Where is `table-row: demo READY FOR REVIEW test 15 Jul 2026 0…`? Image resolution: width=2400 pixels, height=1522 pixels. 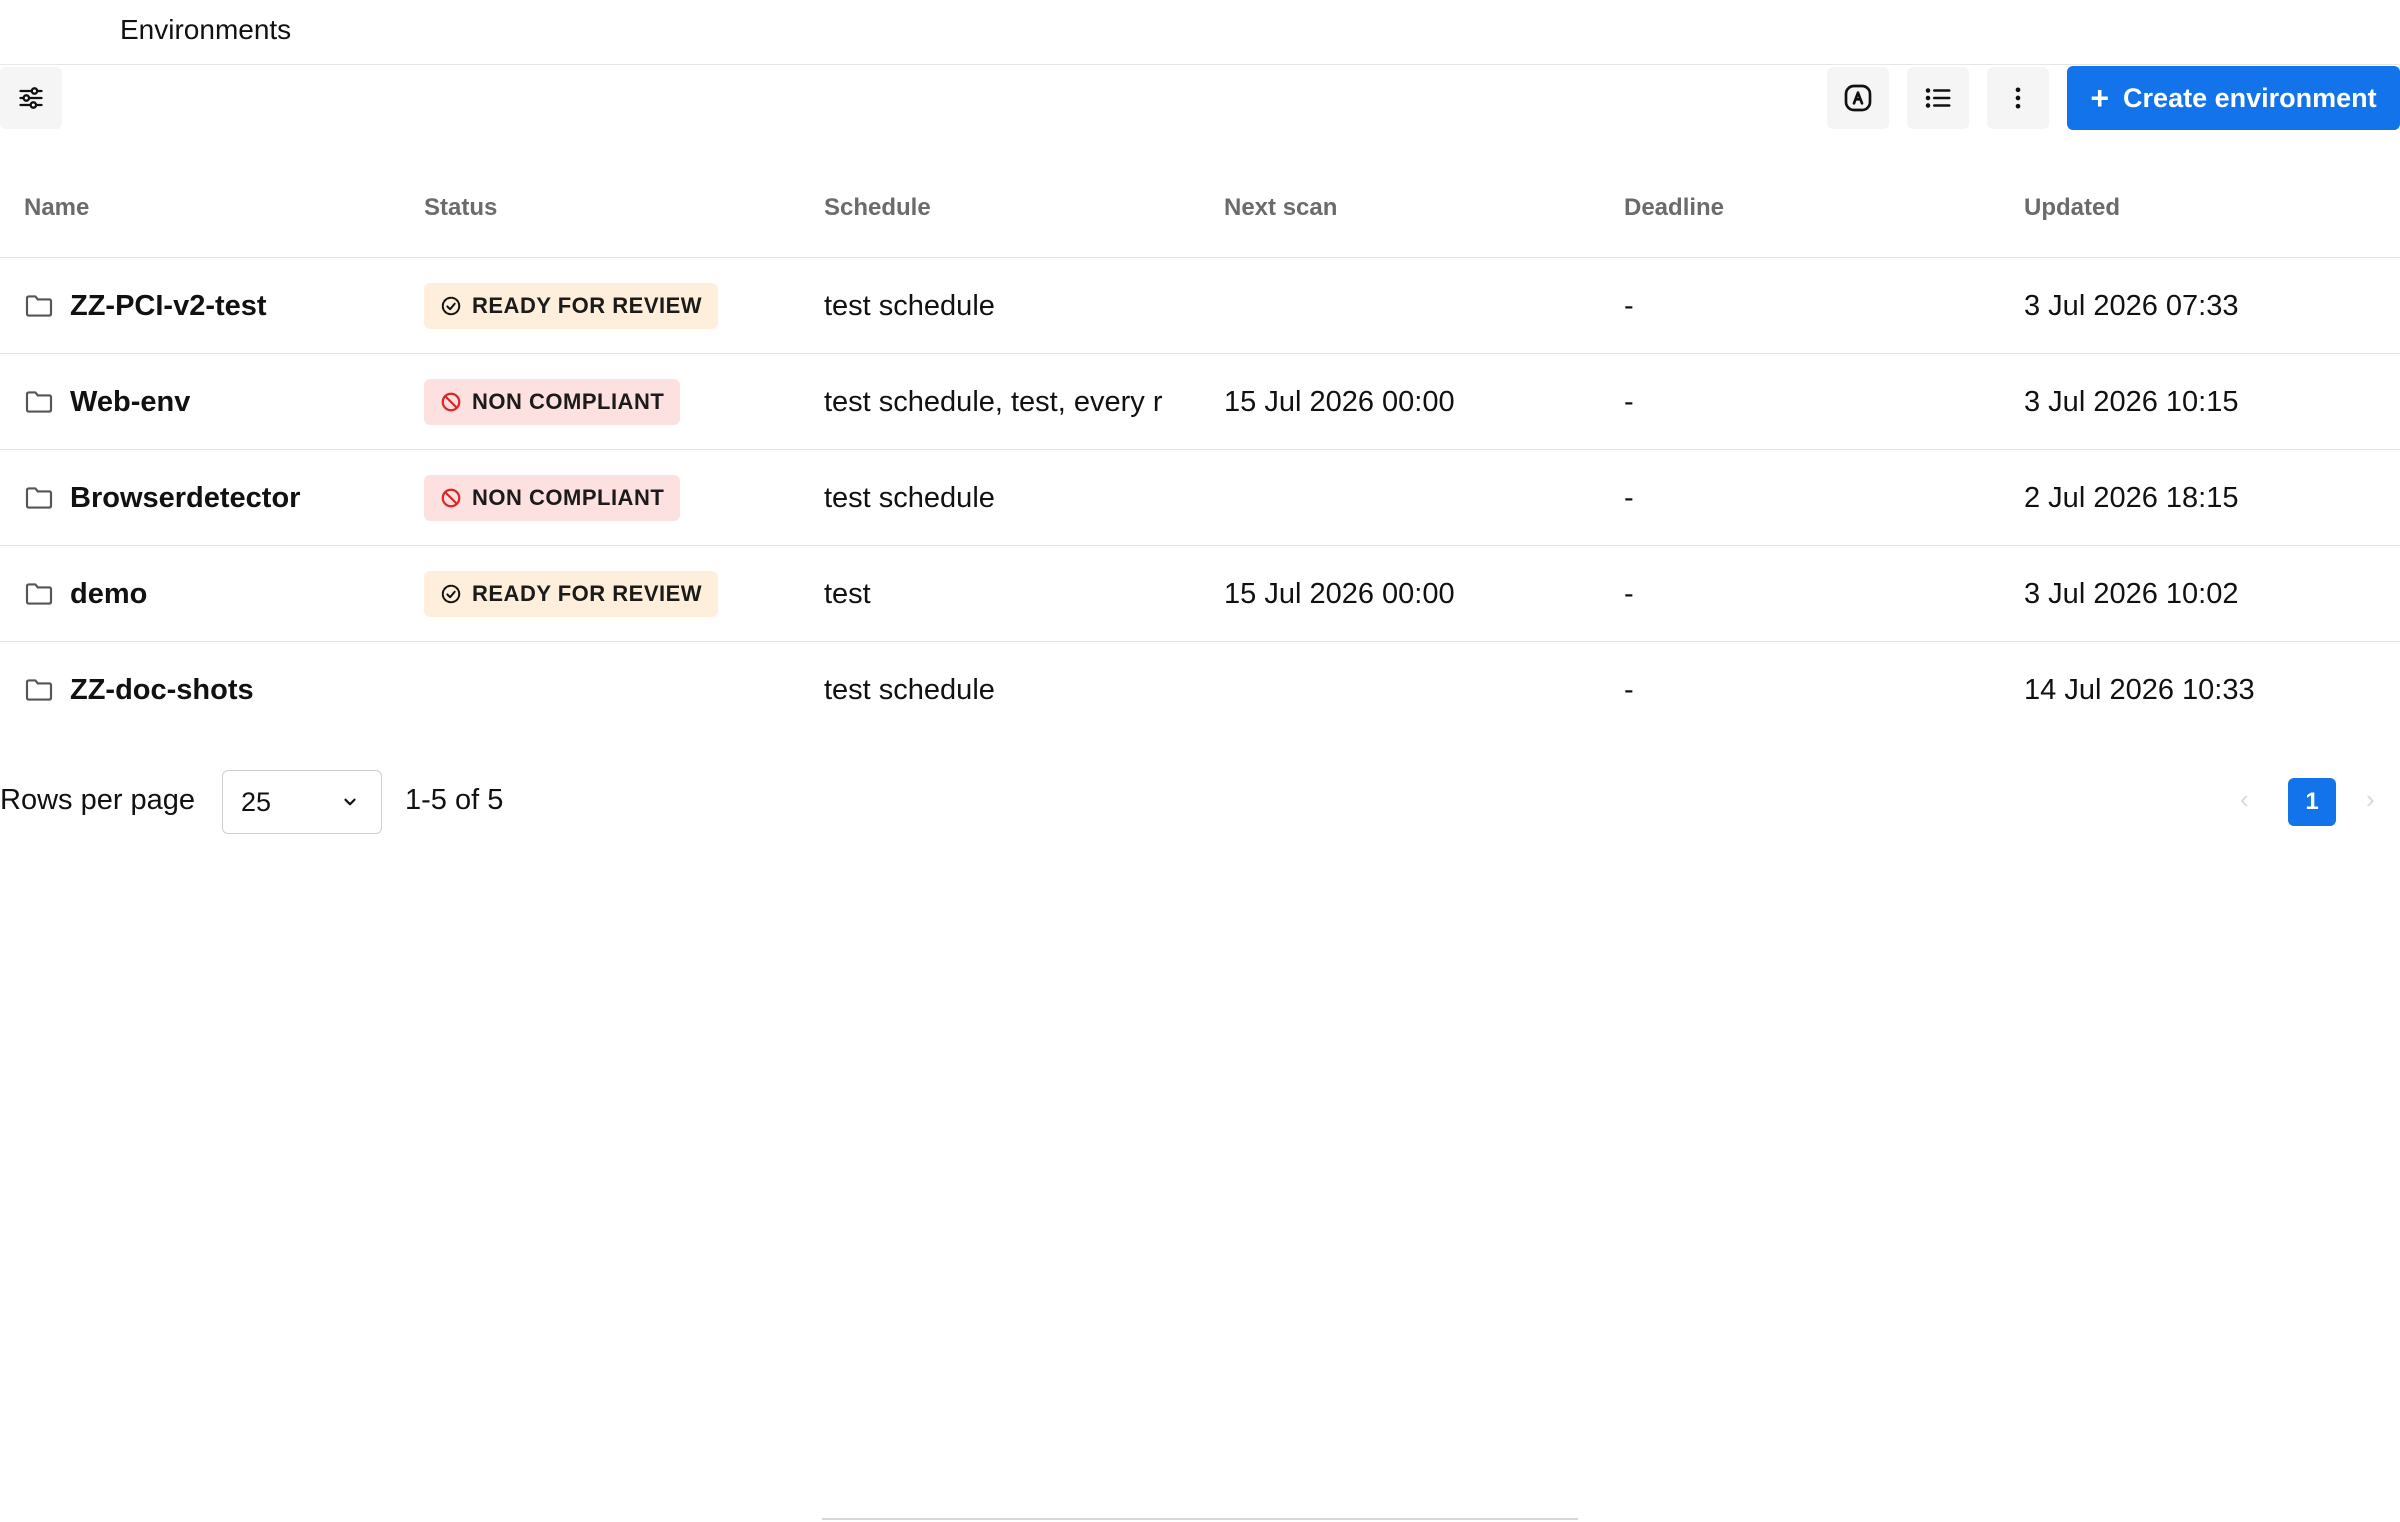 table-row: demo READY FOR REVIEW test 15 Jul 2026 0… is located at coordinates (1200, 594).